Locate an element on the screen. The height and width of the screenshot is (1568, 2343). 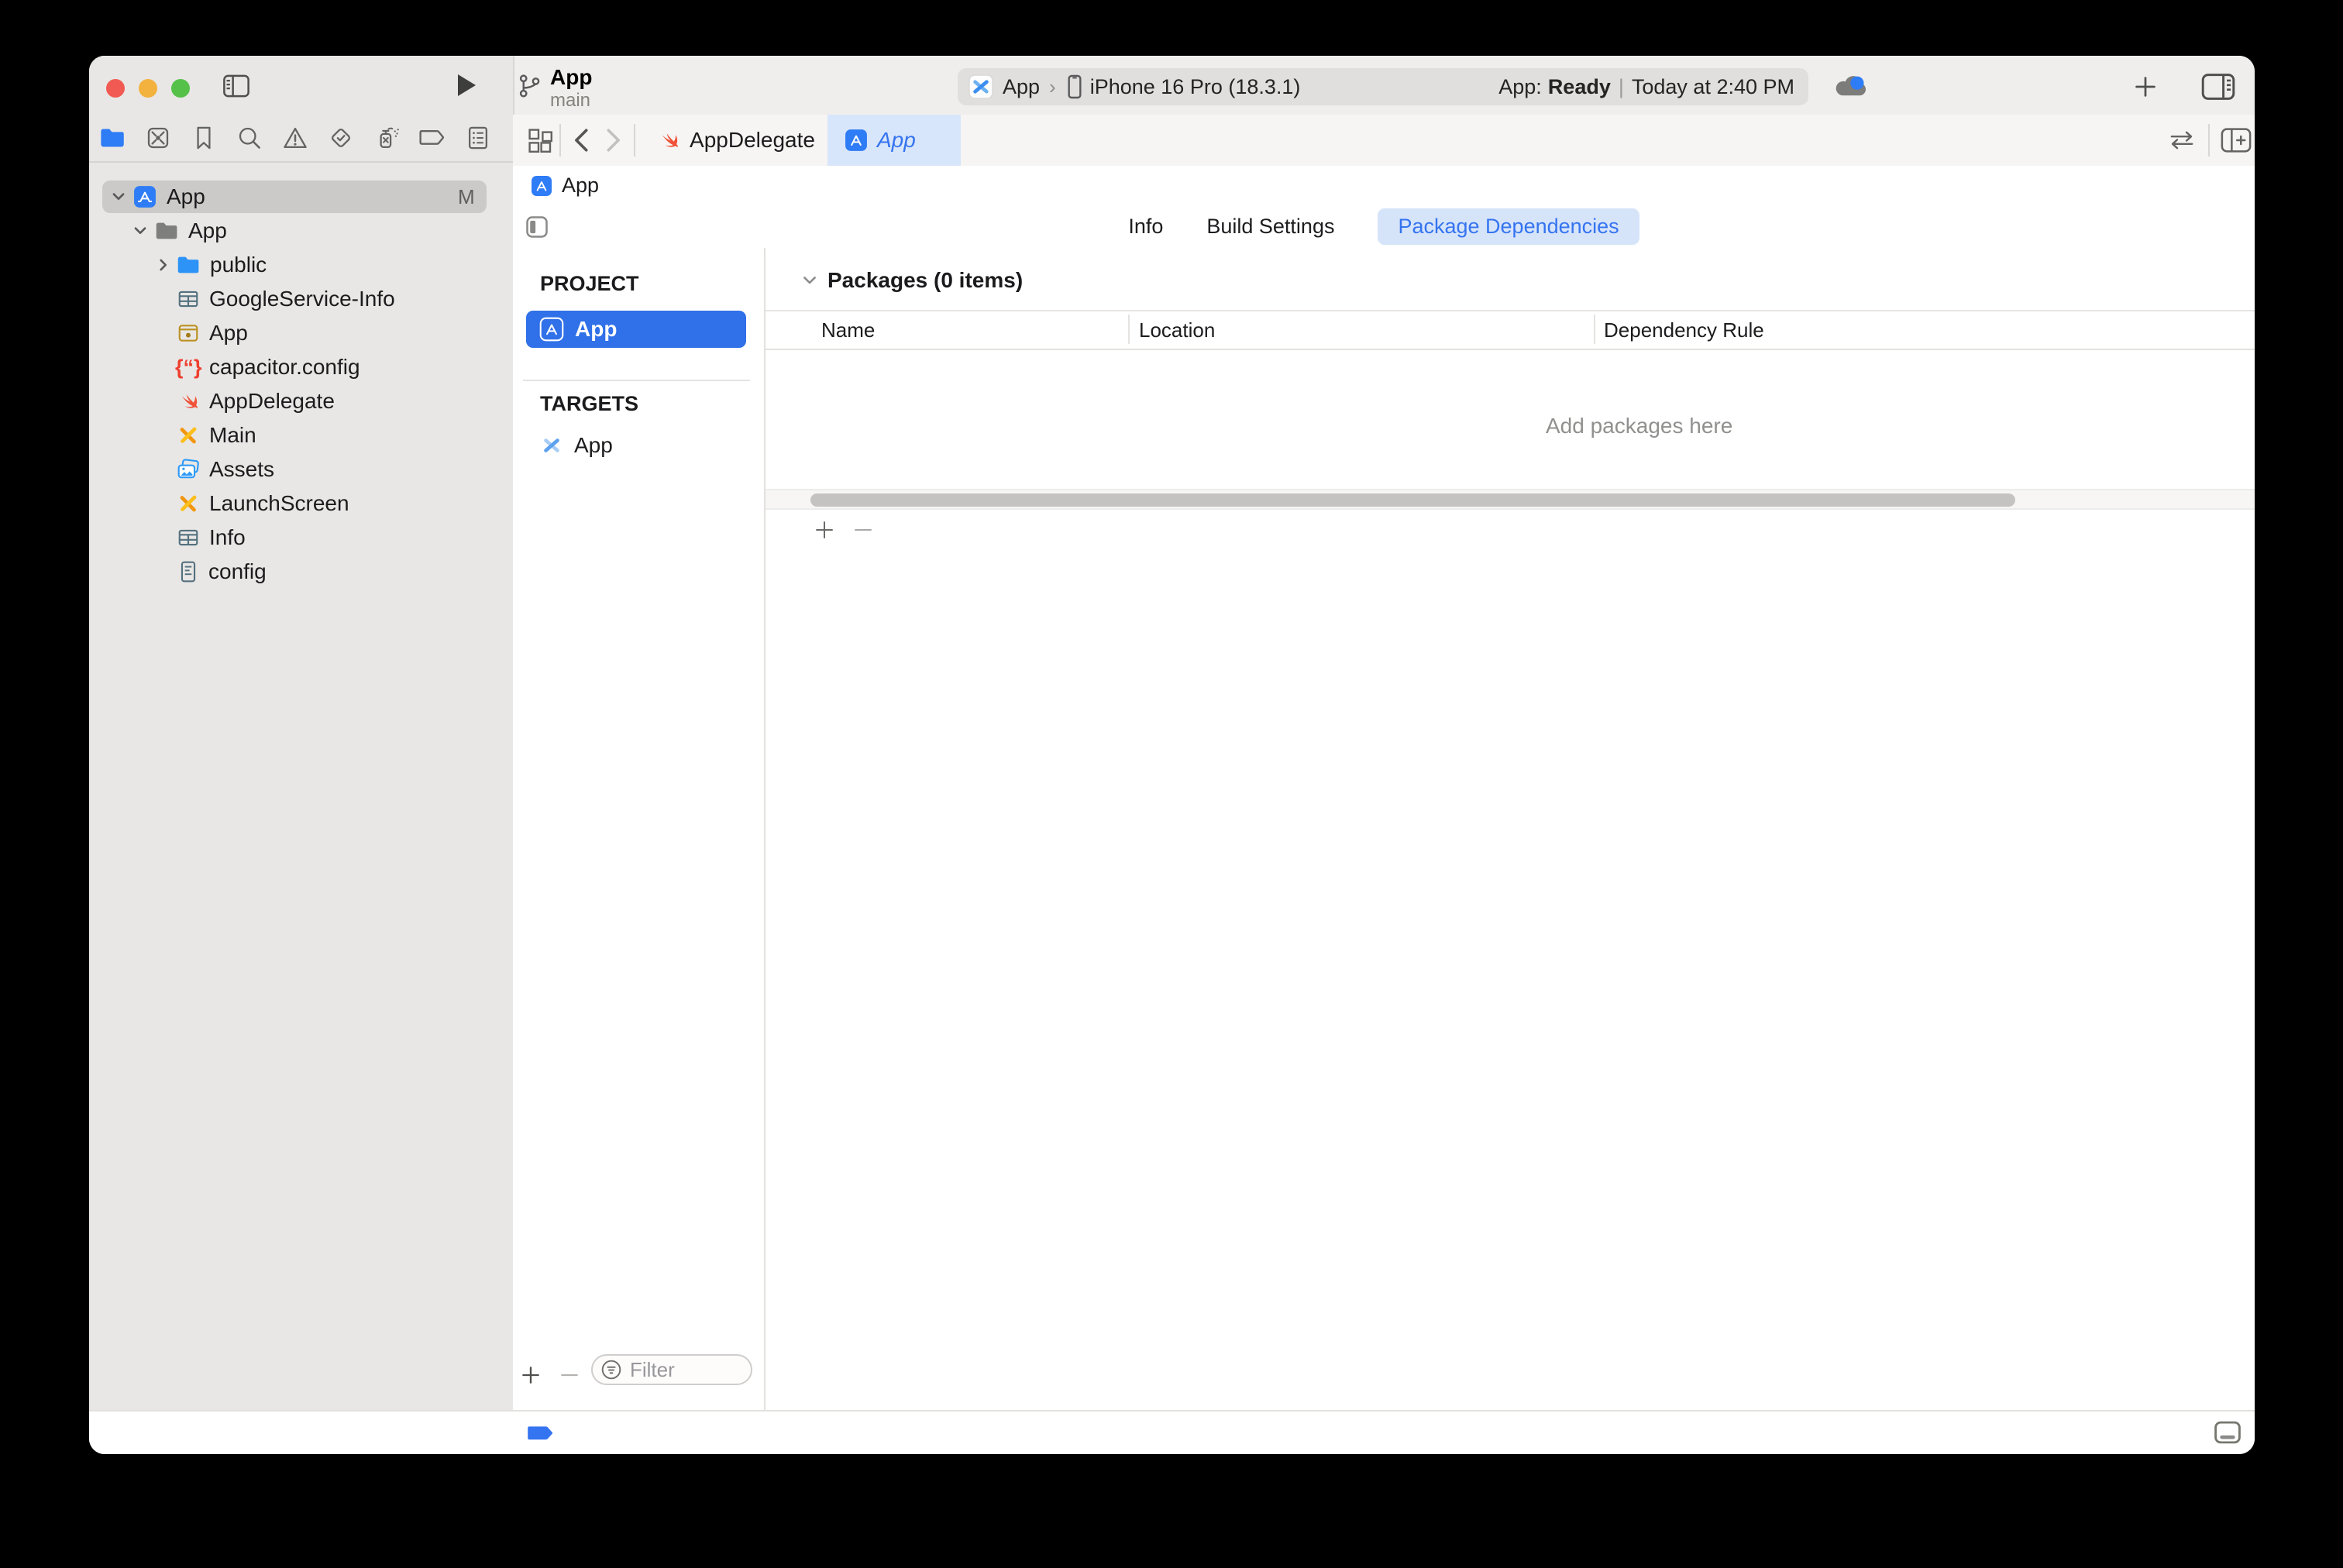
tree-row-file: {“} capacitor.config is located at coordinates (301, 367).